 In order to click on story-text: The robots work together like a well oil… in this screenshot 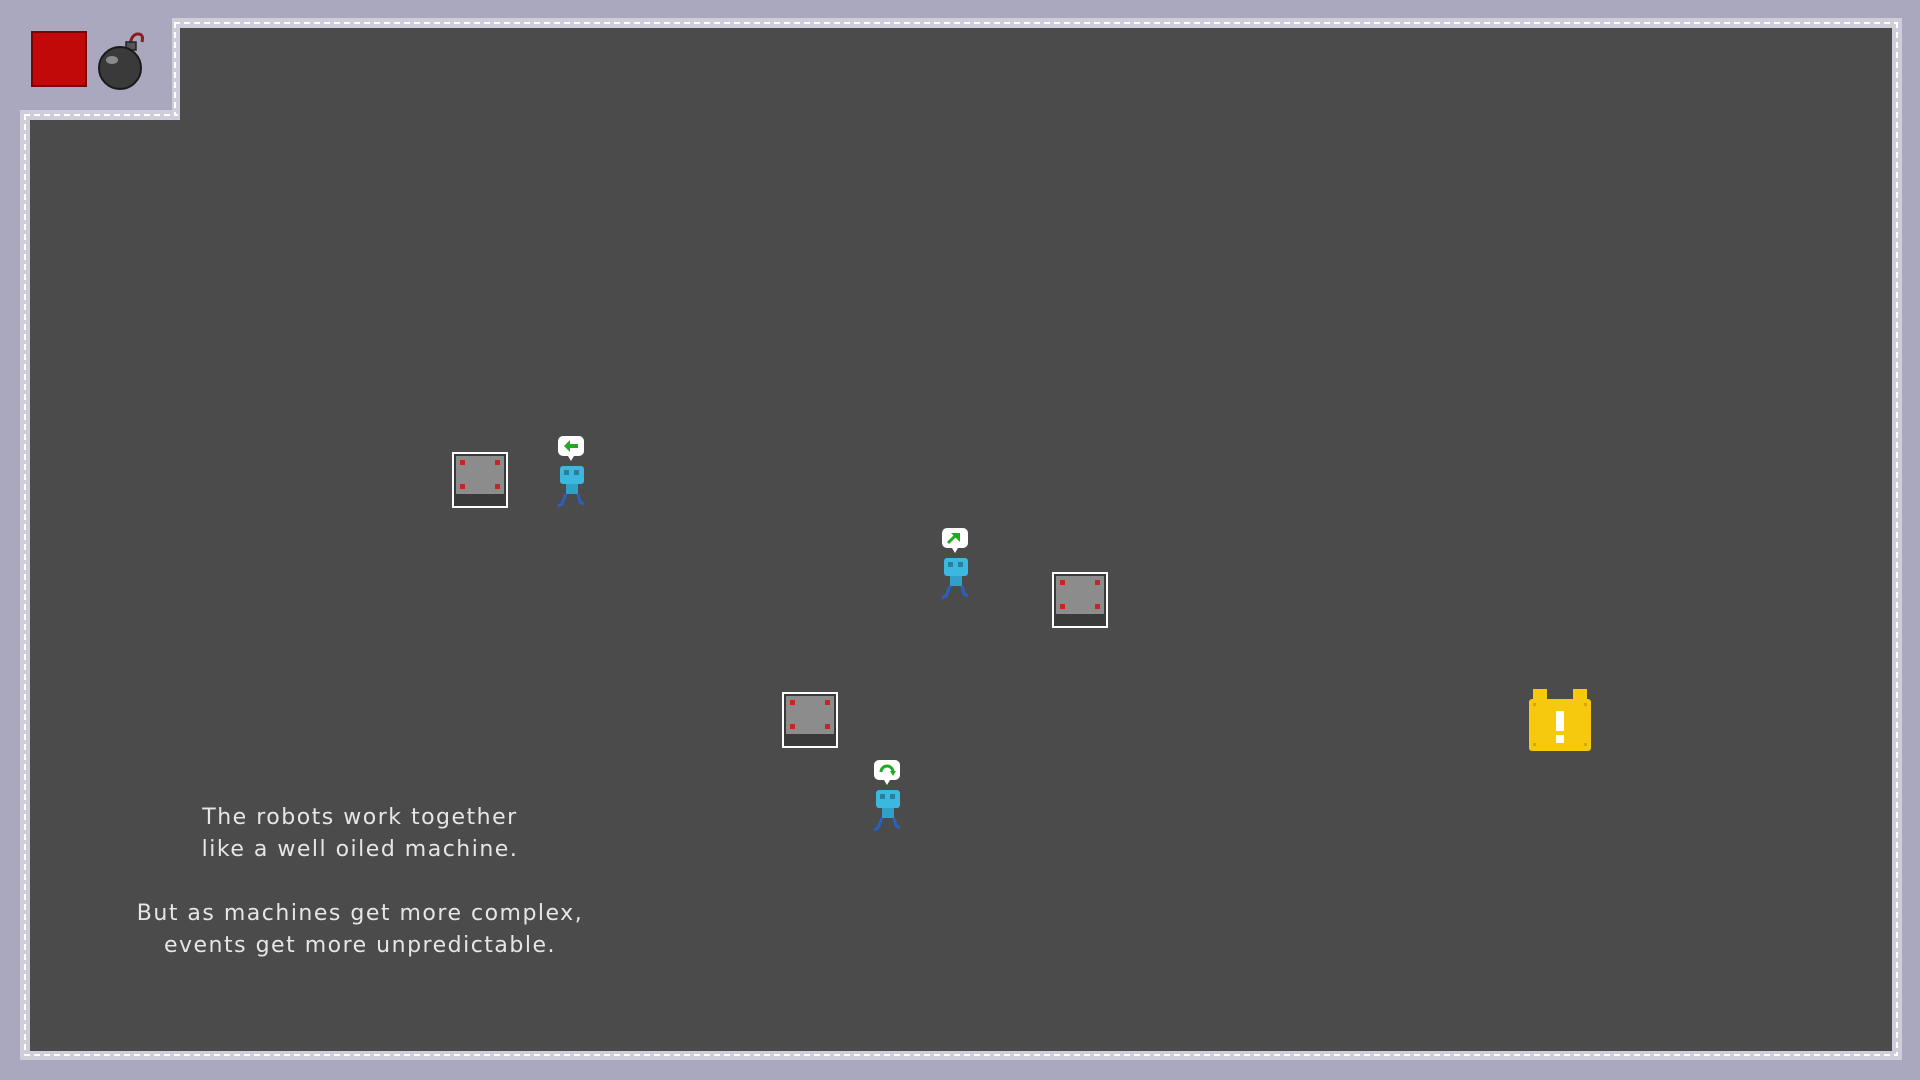, I will do `click(360, 882)`.